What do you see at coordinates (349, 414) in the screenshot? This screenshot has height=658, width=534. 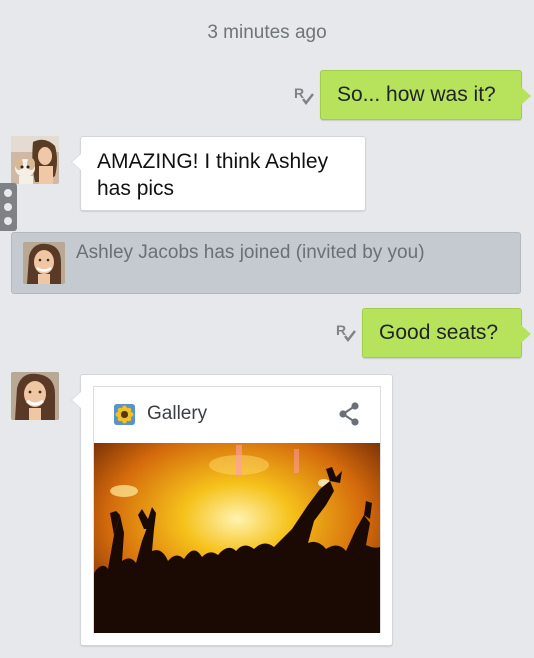 I see `share-icon` at bounding box center [349, 414].